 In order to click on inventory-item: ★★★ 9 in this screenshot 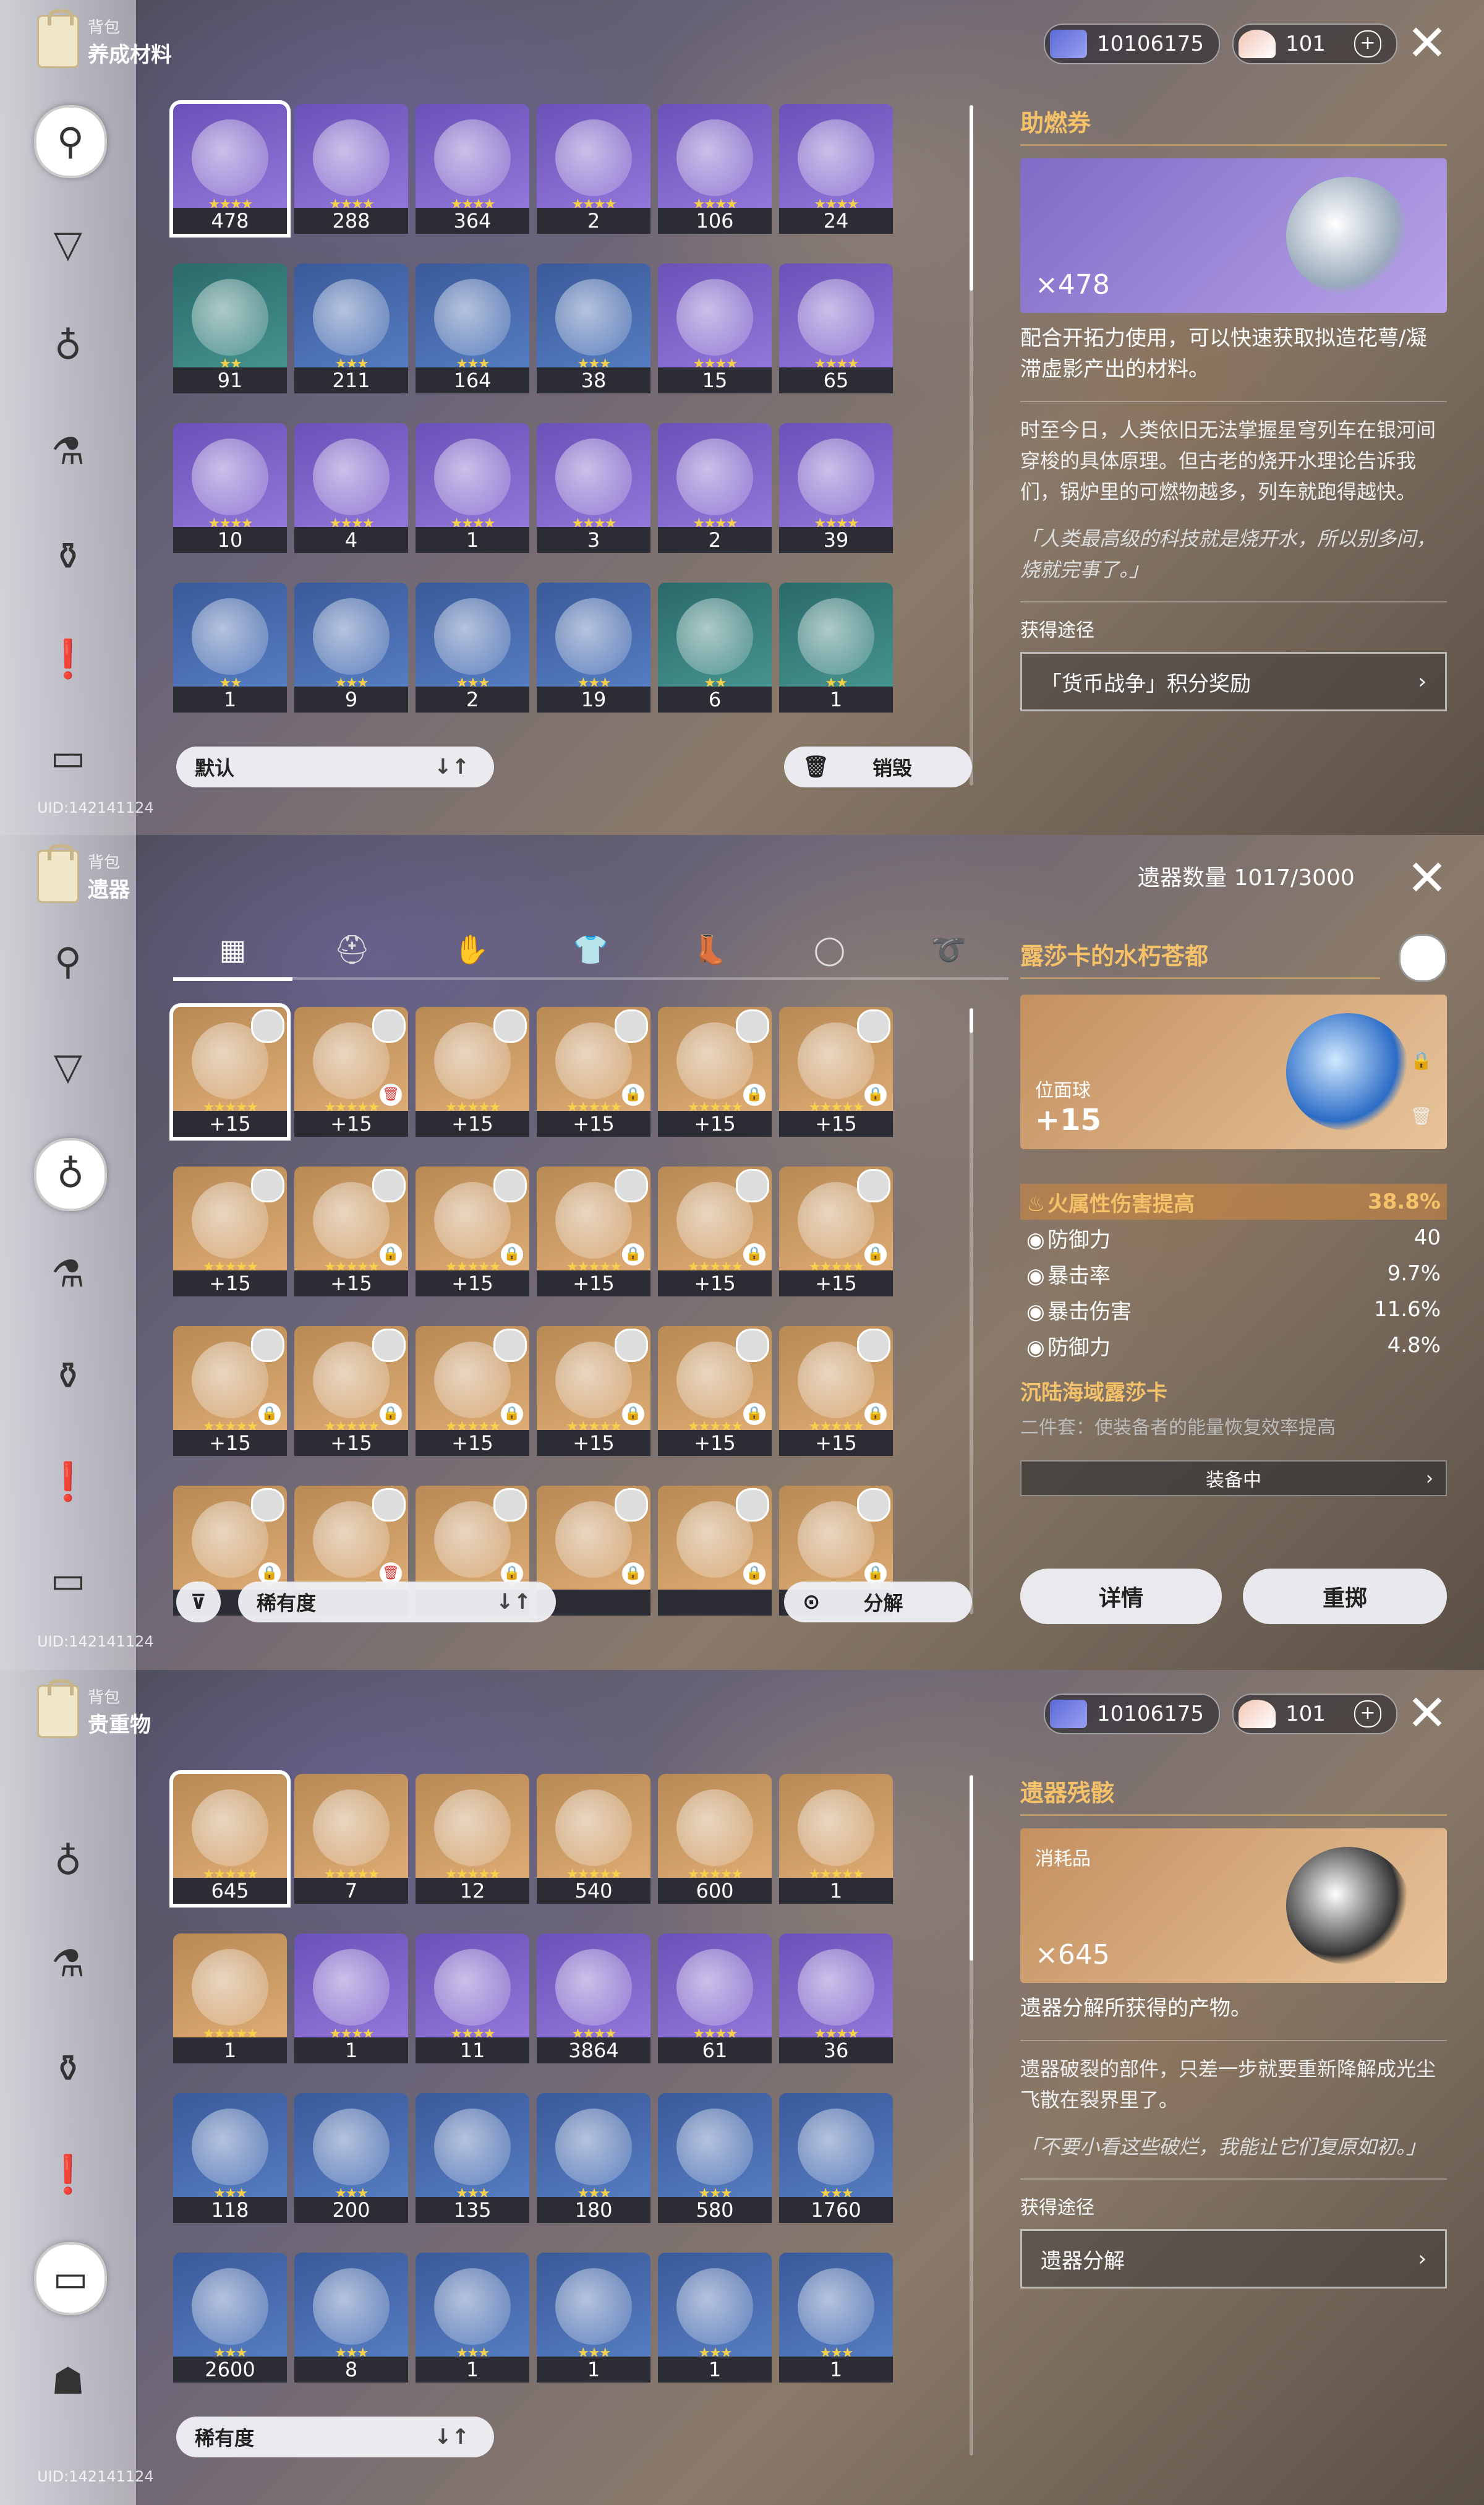, I will do `click(351, 648)`.